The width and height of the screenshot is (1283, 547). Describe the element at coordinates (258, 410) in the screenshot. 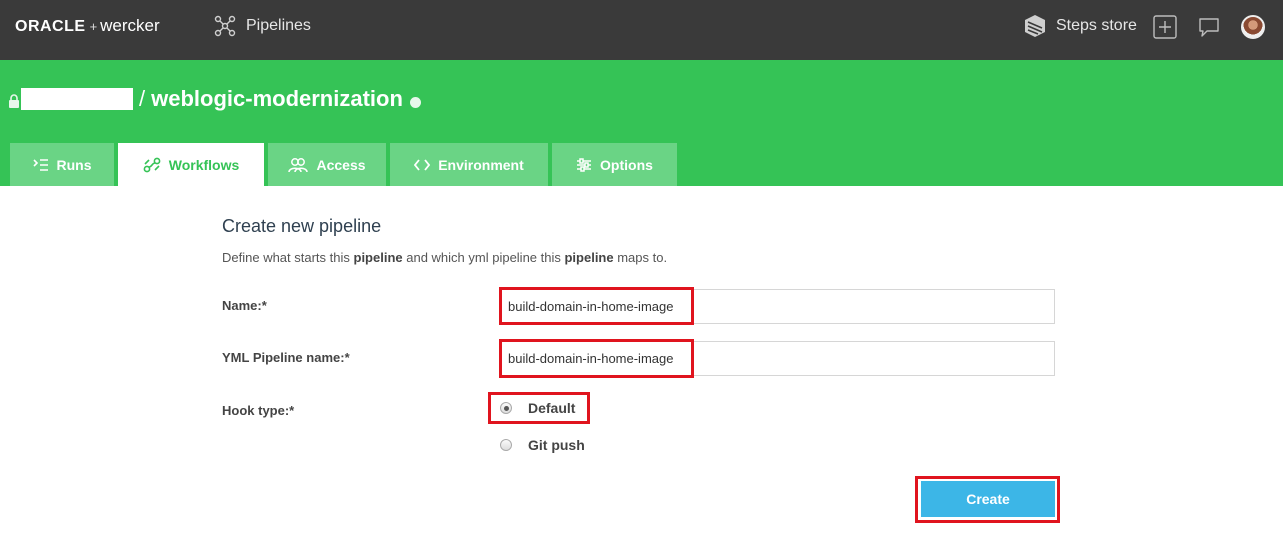

I see `hook-type-label: Hook type:*` at that location.